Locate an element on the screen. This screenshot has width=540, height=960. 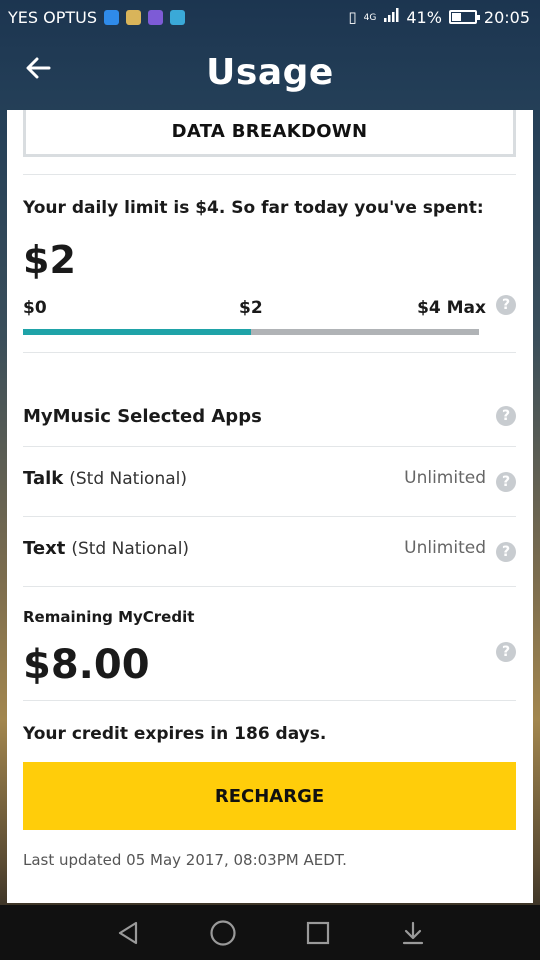
list-item-text: Text (Std National) Unlimited is located at coordinates (269, 551).